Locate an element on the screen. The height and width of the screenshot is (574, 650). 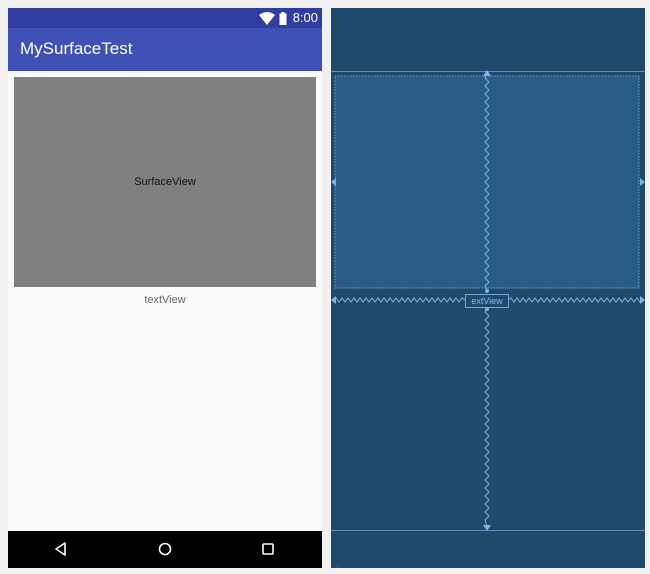
surface-view-label: SurfaceView is located at coordinates (165, 182).